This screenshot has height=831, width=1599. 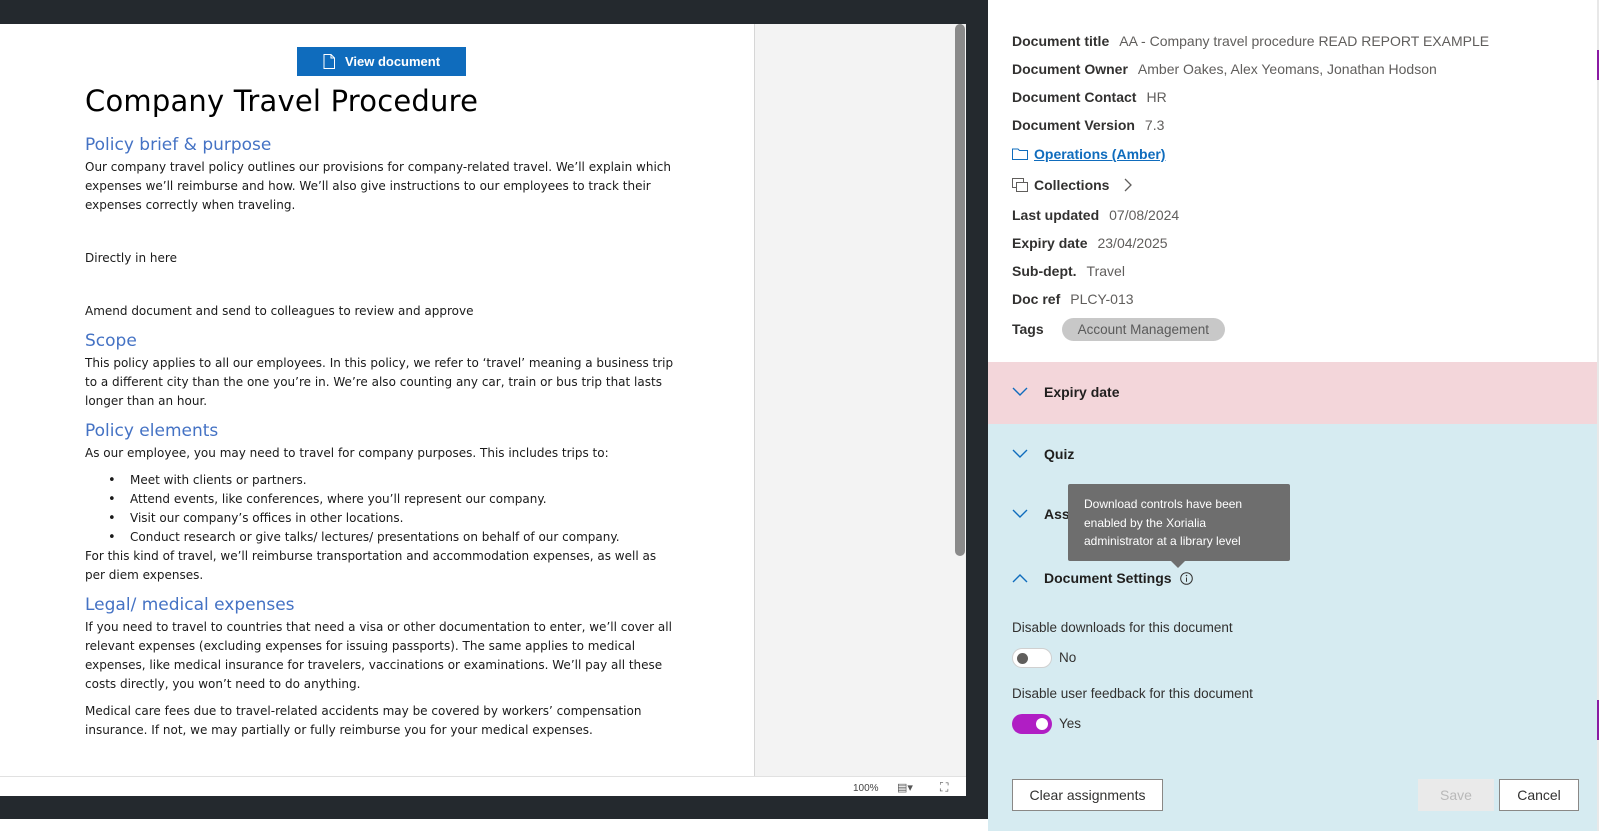 I want to click on disable-downloads-toggle, so click(x=1032, y=658).